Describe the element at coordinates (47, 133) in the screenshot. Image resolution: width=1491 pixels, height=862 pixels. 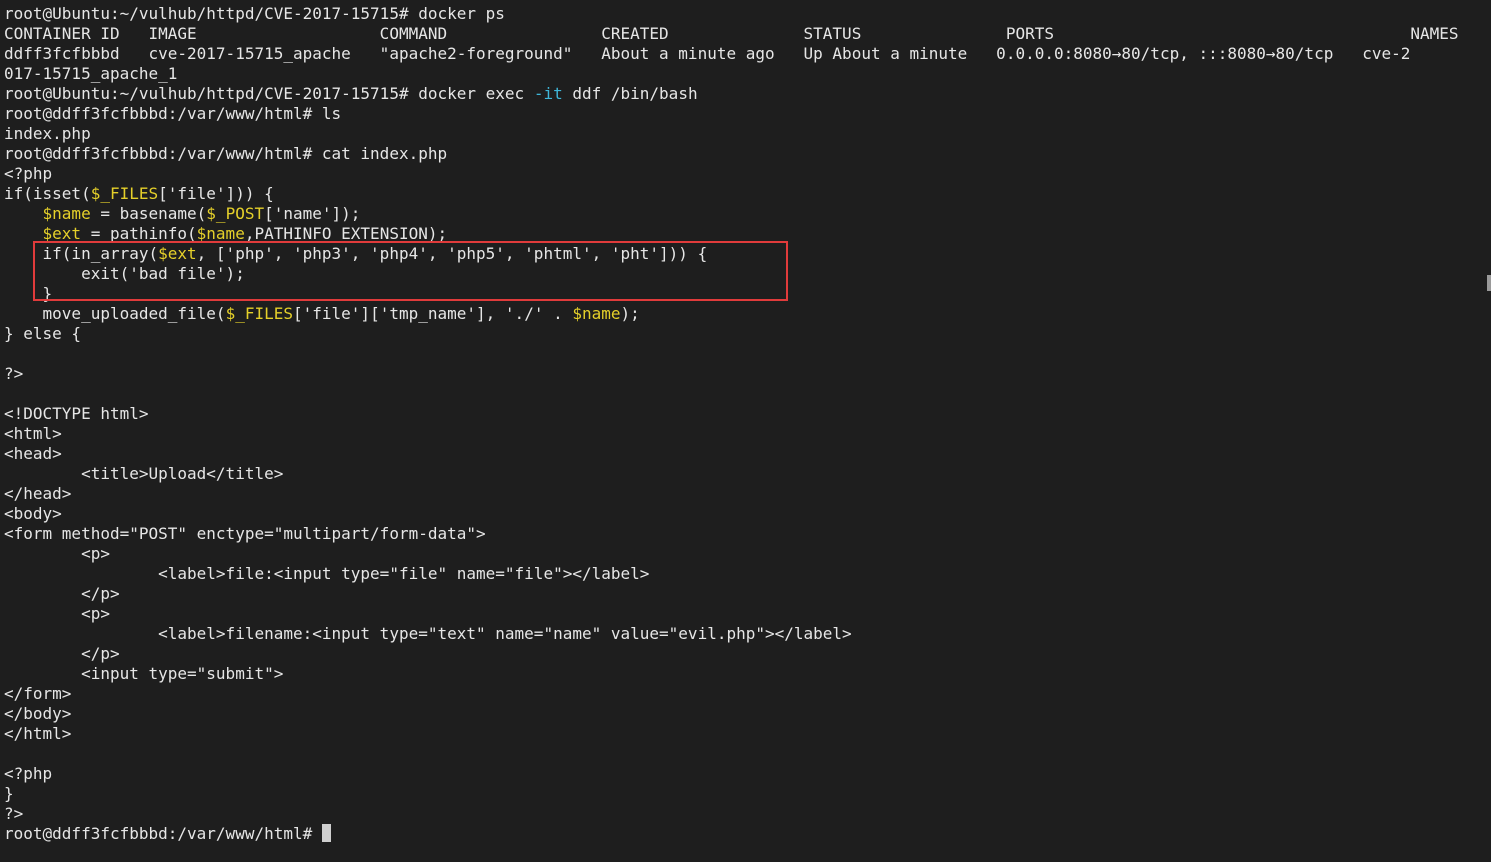
I see `terminal-text: index.php` at that location.